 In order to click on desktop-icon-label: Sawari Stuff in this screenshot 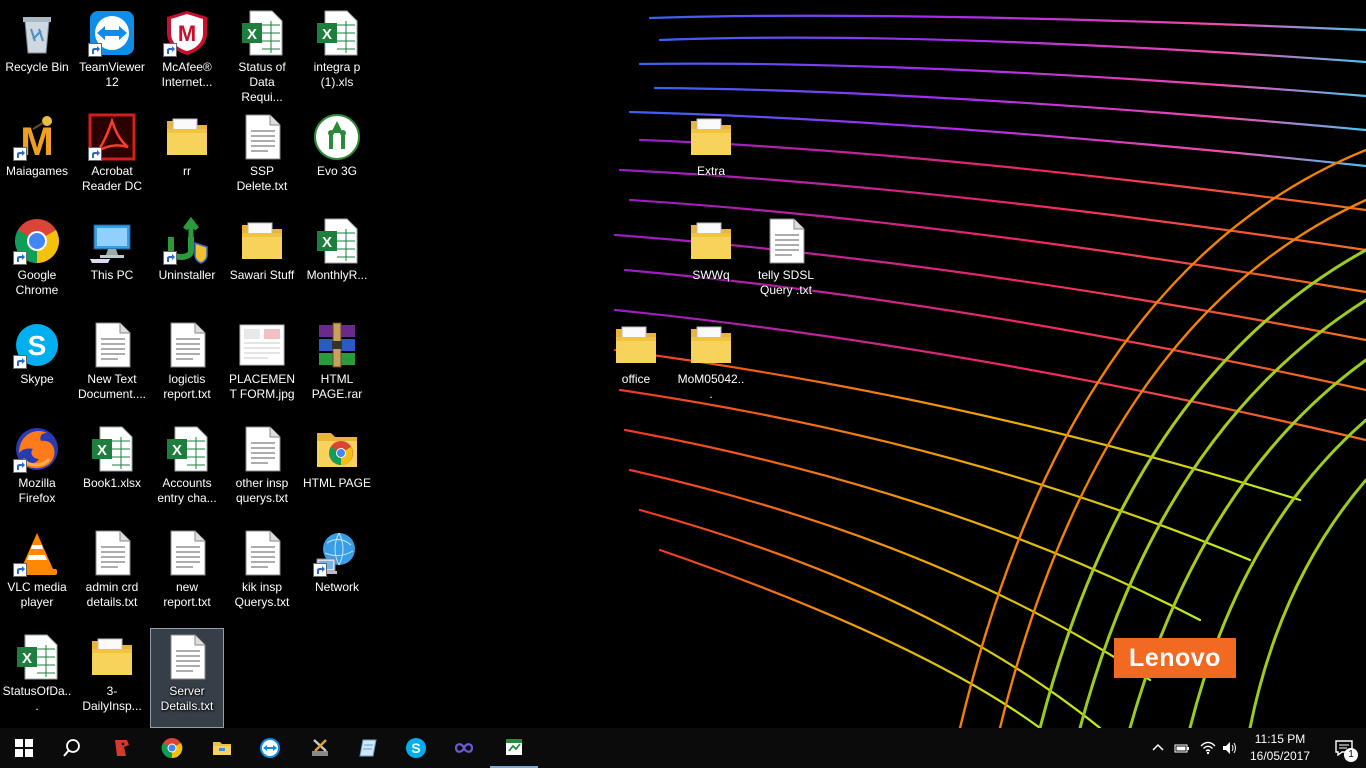, I will do `click(262, 275)`.